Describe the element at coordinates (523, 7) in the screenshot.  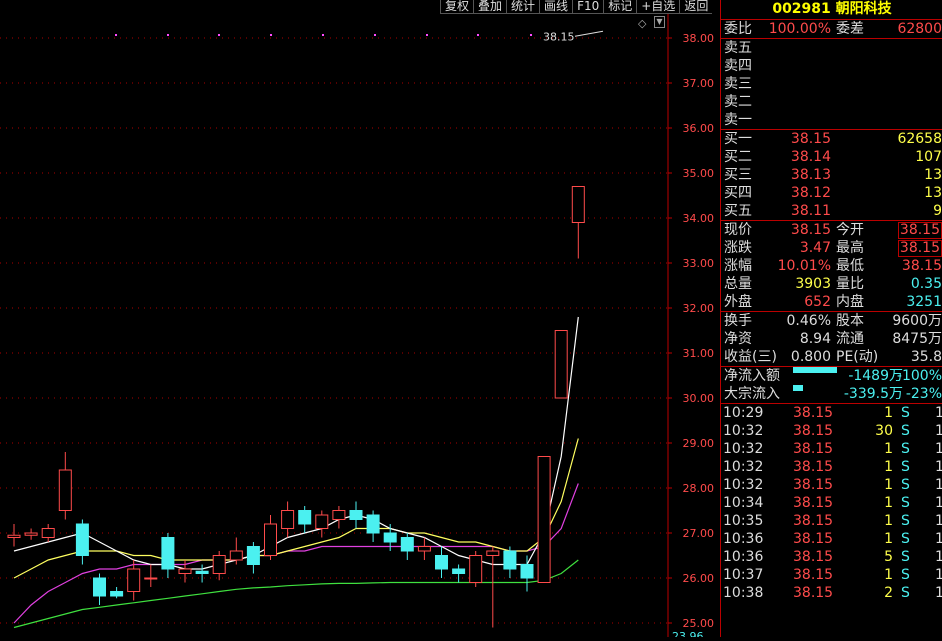
I see `toolbar-button: 统计` at that location.